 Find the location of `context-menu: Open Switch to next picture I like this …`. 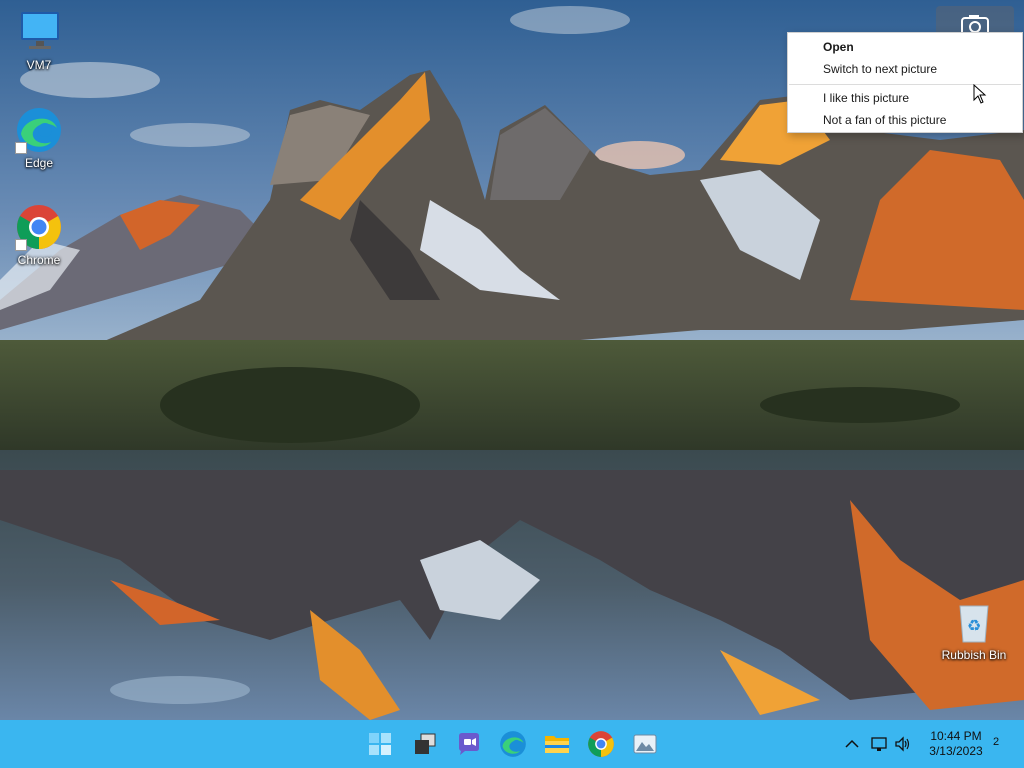

context-menu: Open Switch to next picture I like this … is located at coordinates (905, 82).